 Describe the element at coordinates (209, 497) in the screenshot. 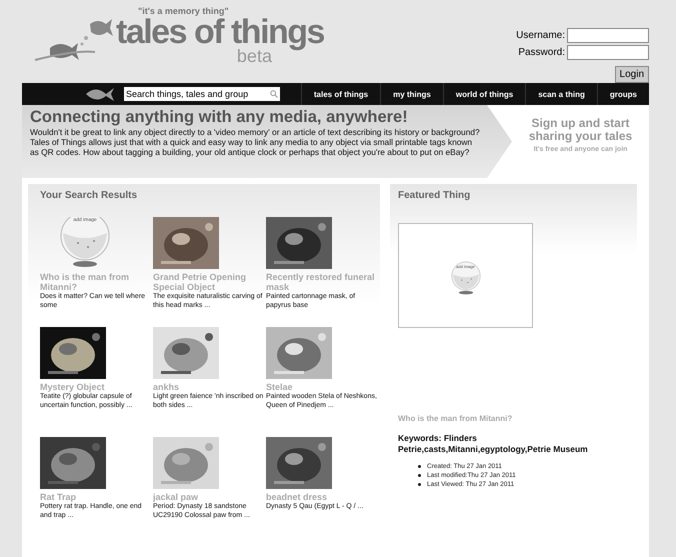

I see `result-title: jackal paw` at that location.